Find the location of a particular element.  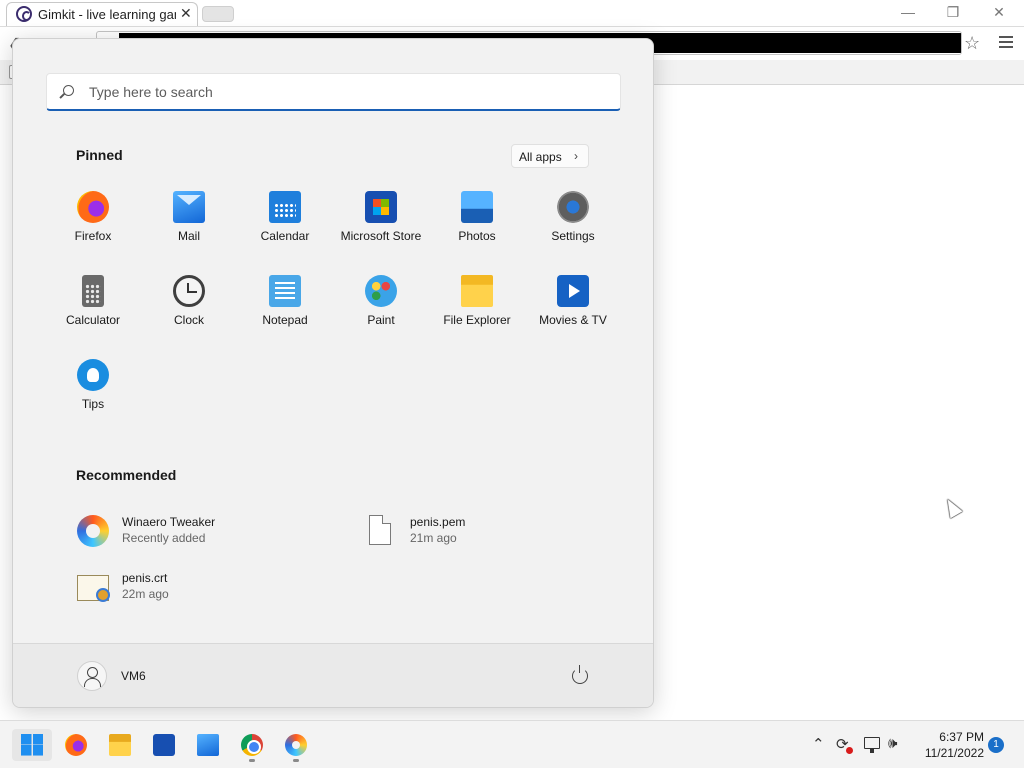

paint-icon is located at coordinates (381, 291).